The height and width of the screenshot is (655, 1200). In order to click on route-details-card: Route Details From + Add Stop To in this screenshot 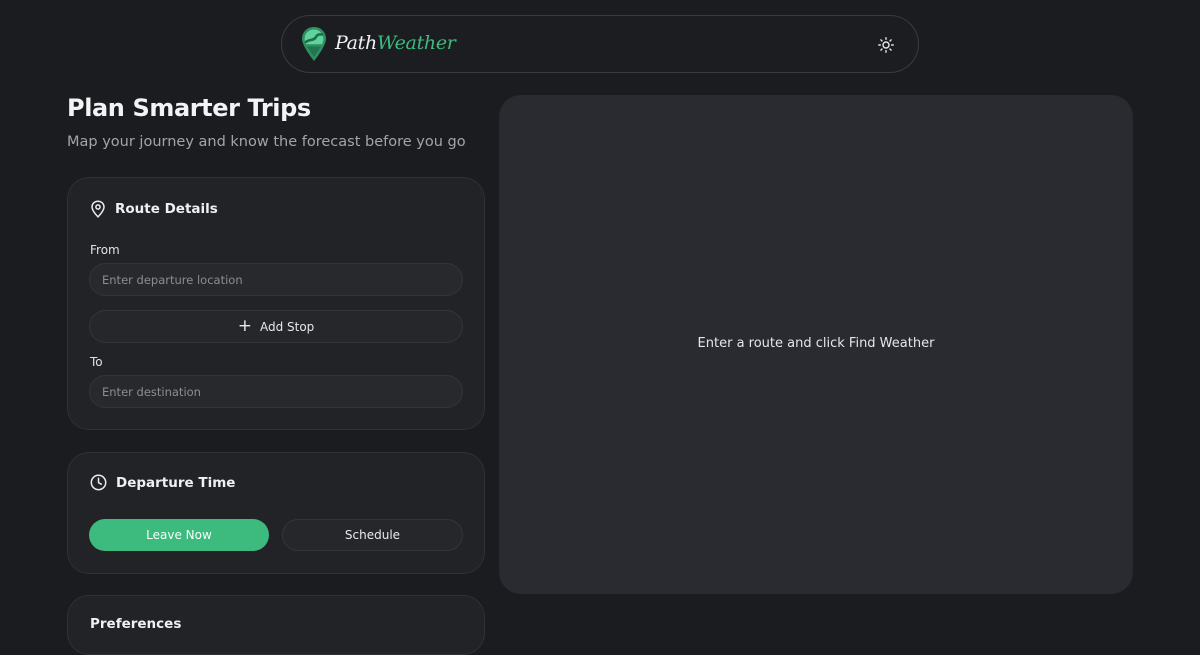, I will do `click(276, 303)`.